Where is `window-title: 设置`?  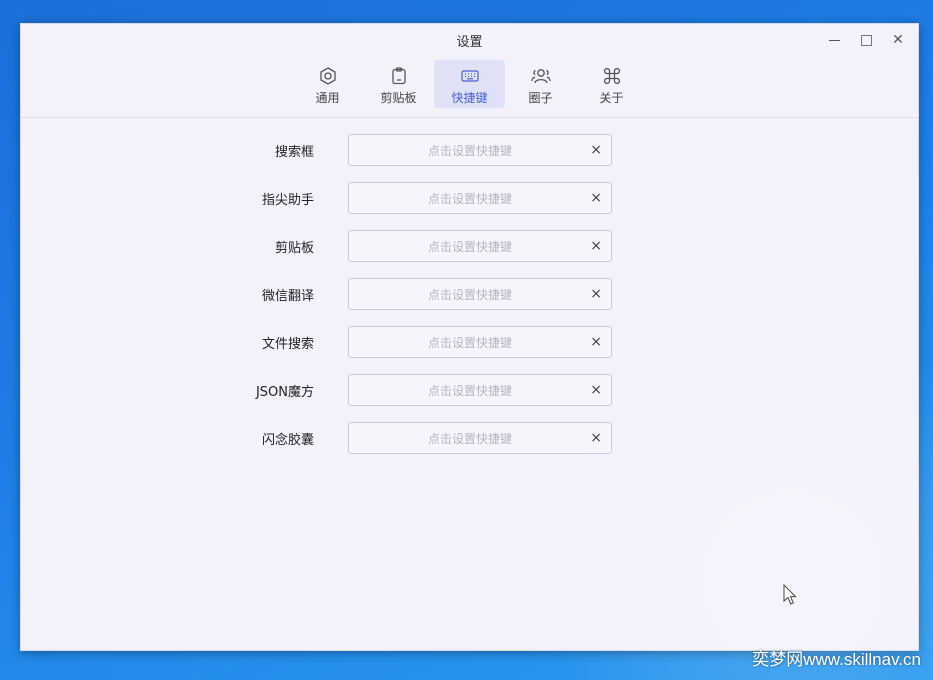
window-title: 设置 is located at coordinates (469, 42).